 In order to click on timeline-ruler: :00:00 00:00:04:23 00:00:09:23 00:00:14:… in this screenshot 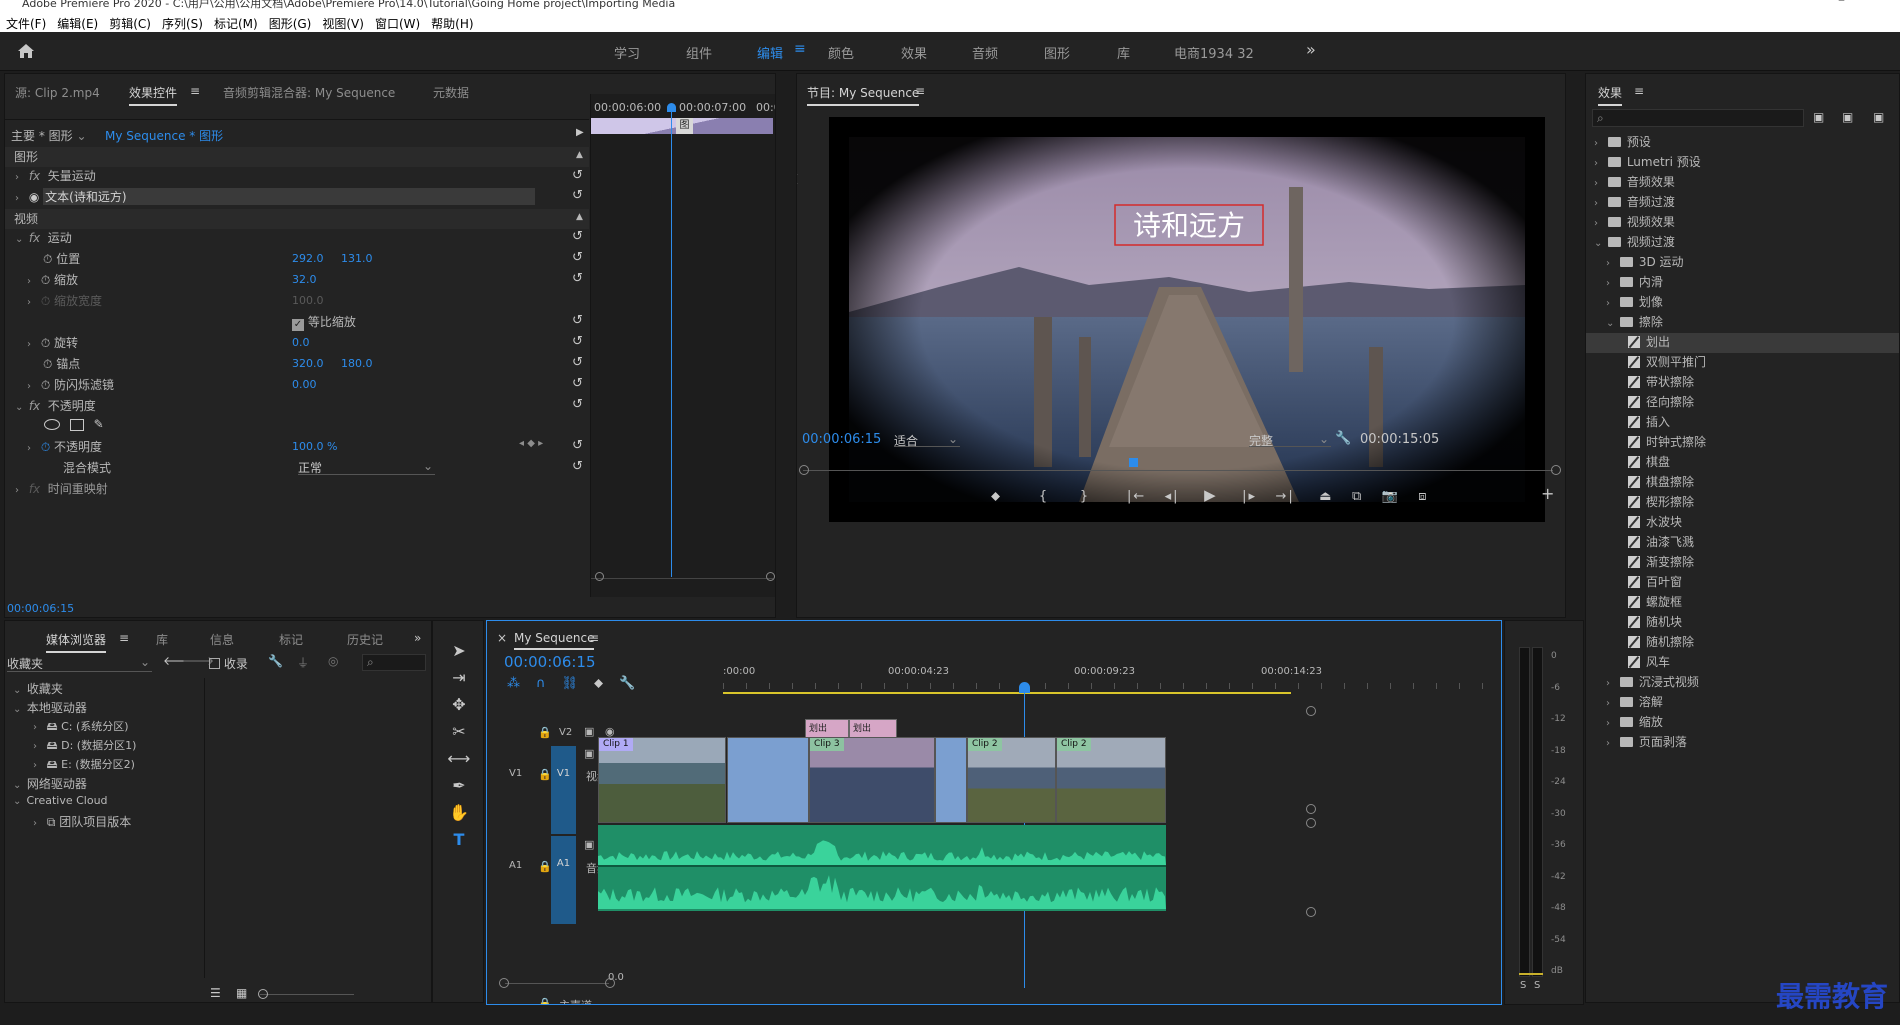, I will do `click(1112, 682)`.